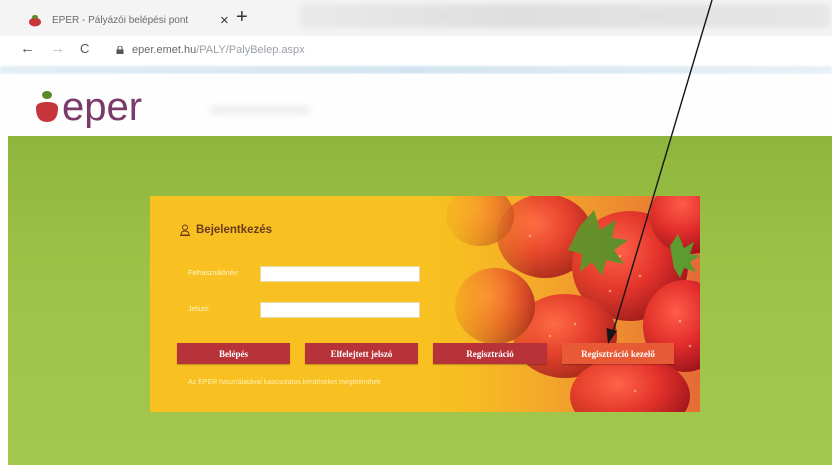 The height and width of the screenshot is (465, 832). I want to click on browser-tab: EPER - Pályázói belépési pont ×, so click(125, 20).